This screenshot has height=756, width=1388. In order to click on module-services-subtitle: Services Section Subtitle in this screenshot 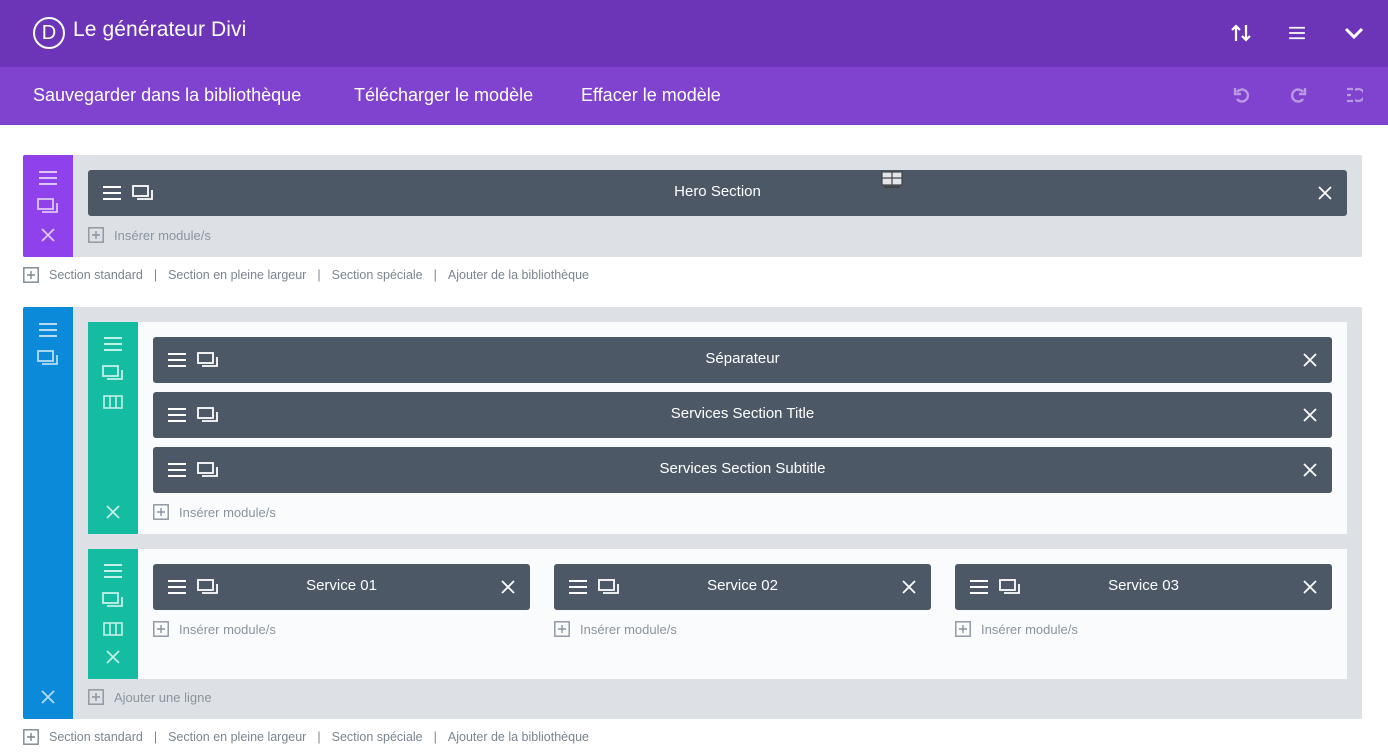, I will do `click(742, 470)`.